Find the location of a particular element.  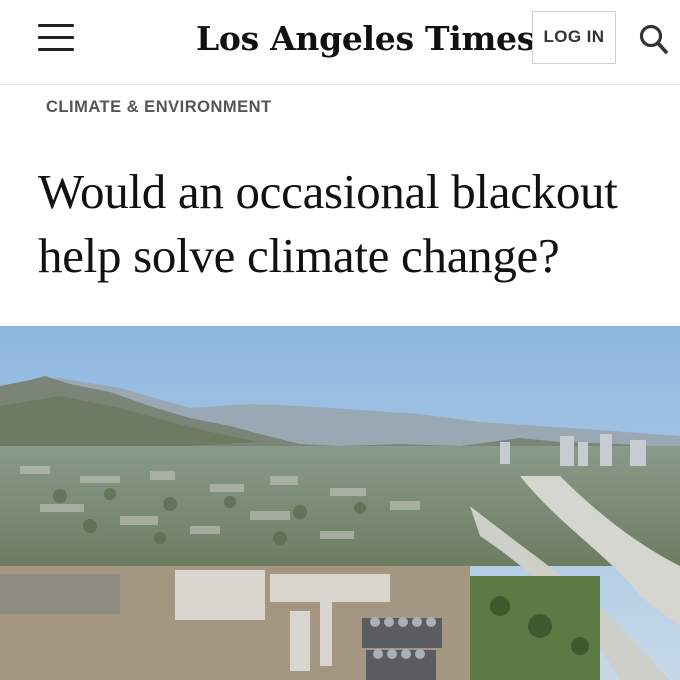

login-button: LOG IN is located at coordinates (574, 37).